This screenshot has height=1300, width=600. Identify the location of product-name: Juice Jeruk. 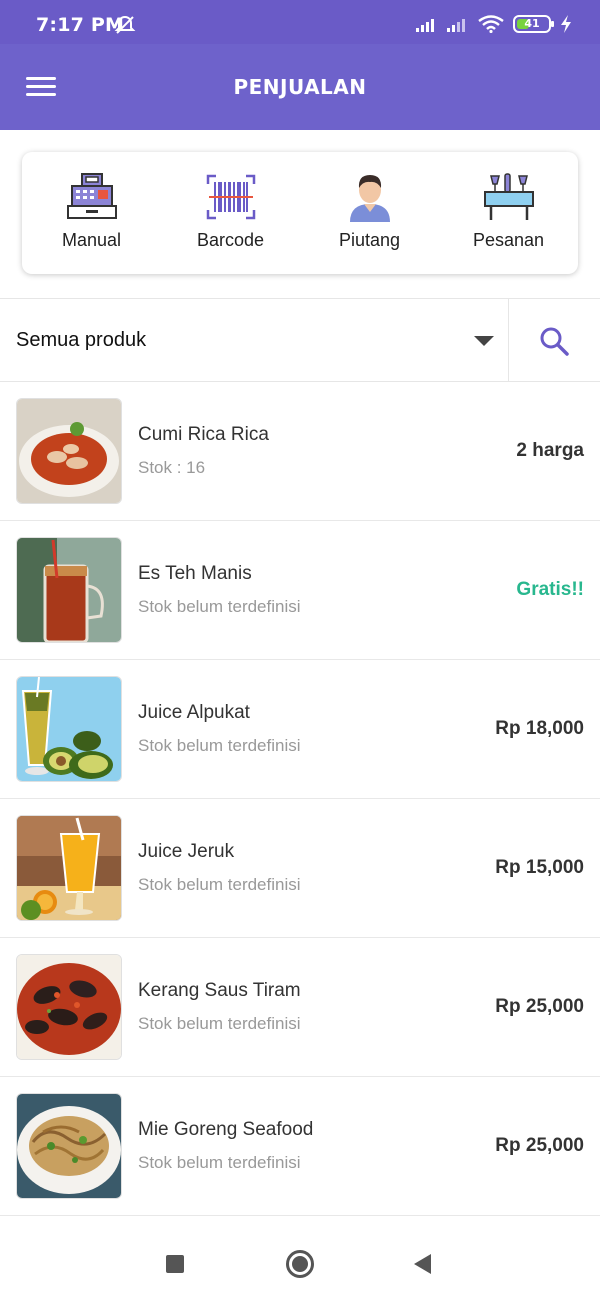
(186, 851).